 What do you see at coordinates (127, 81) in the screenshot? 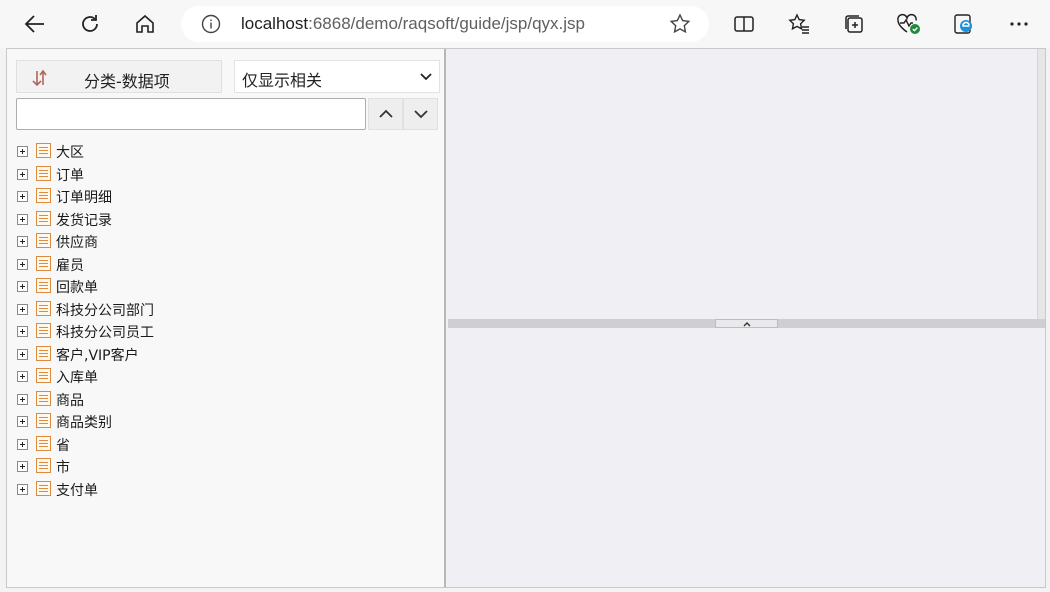
I see `sort-button-label: 分类-数据项` at bounding box center [127, 81].